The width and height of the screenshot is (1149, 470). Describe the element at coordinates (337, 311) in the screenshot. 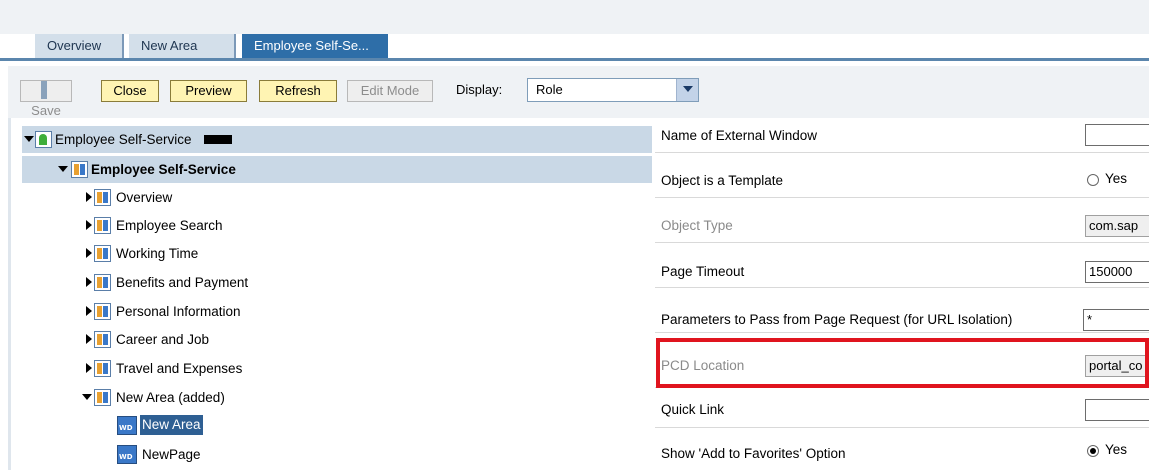

I see `tree-item-personal-information: Personal Information` at that location.